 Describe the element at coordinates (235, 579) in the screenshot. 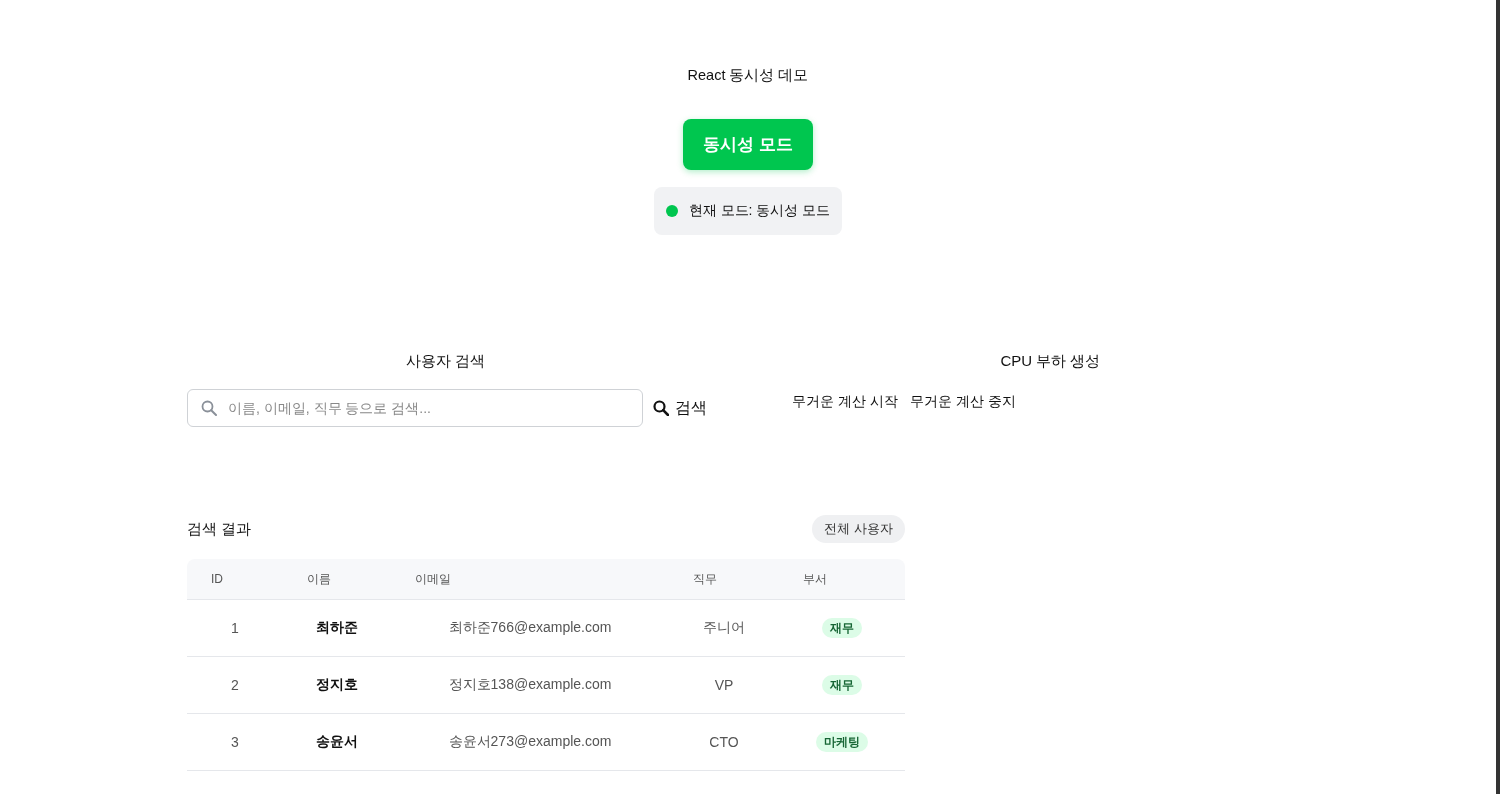

I see `column-header: ID` at that location.